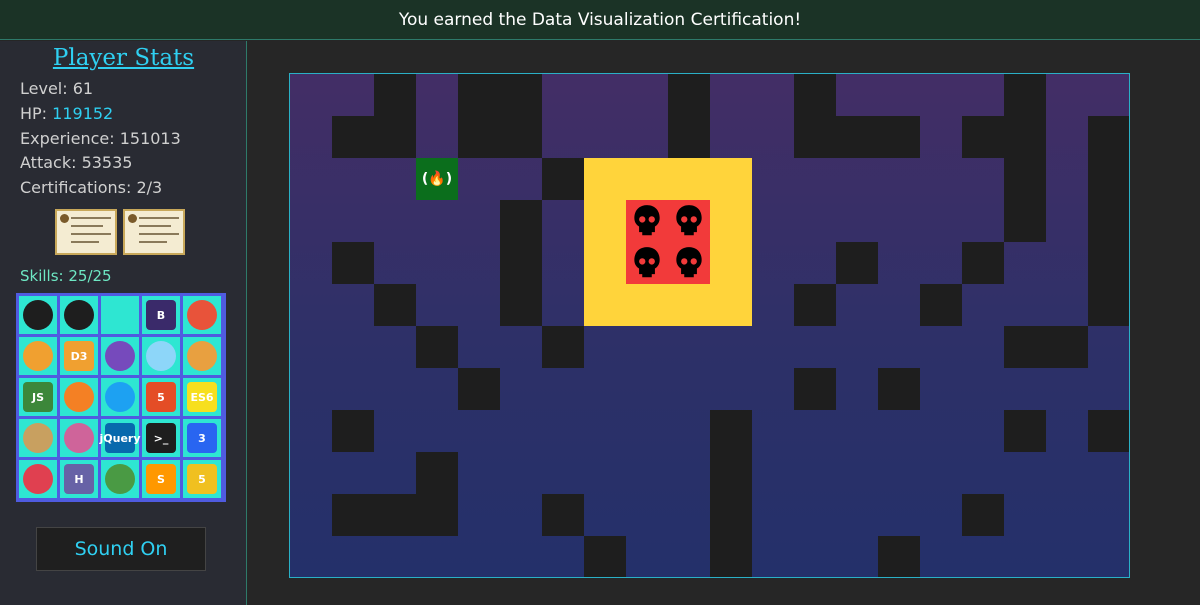 The image size is (1200, 605). I want to click on redux-icon, so click(120, 356).